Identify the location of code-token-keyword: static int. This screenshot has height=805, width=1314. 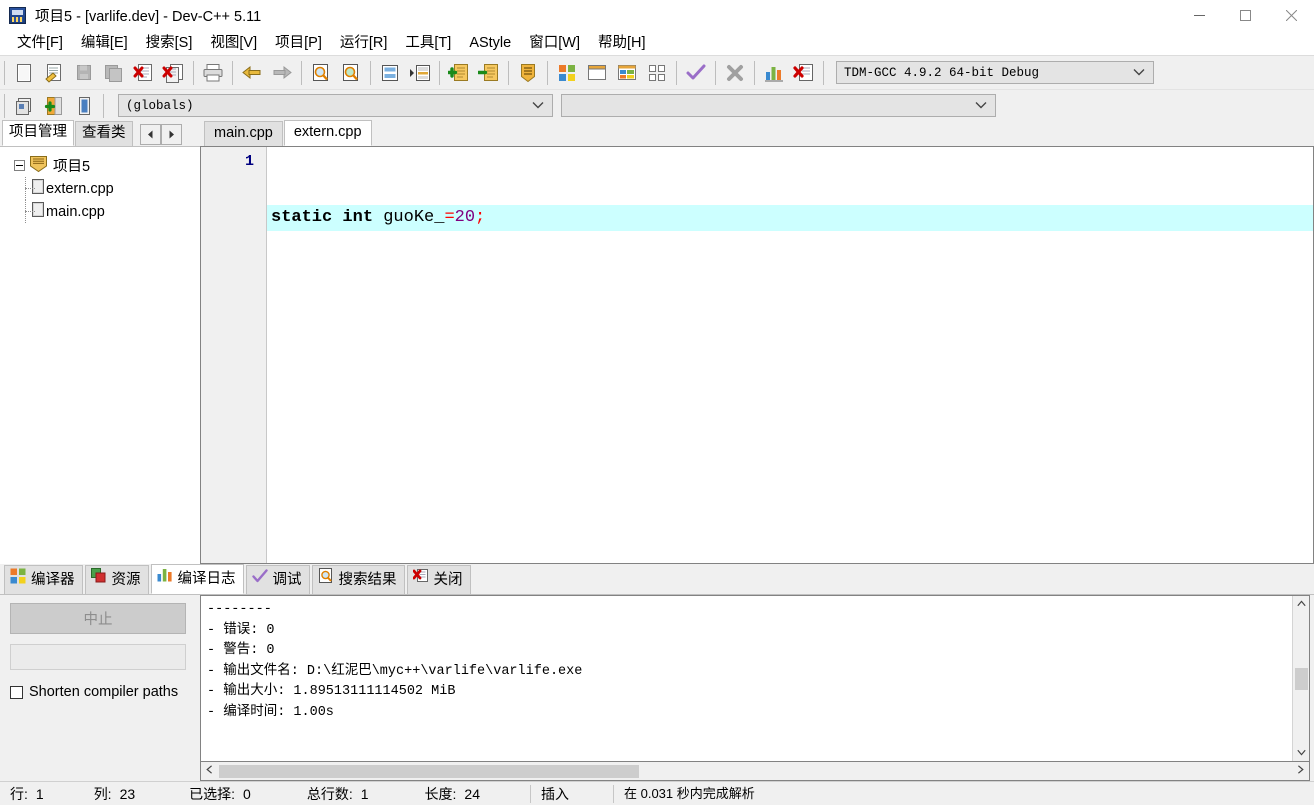
(327, 217).